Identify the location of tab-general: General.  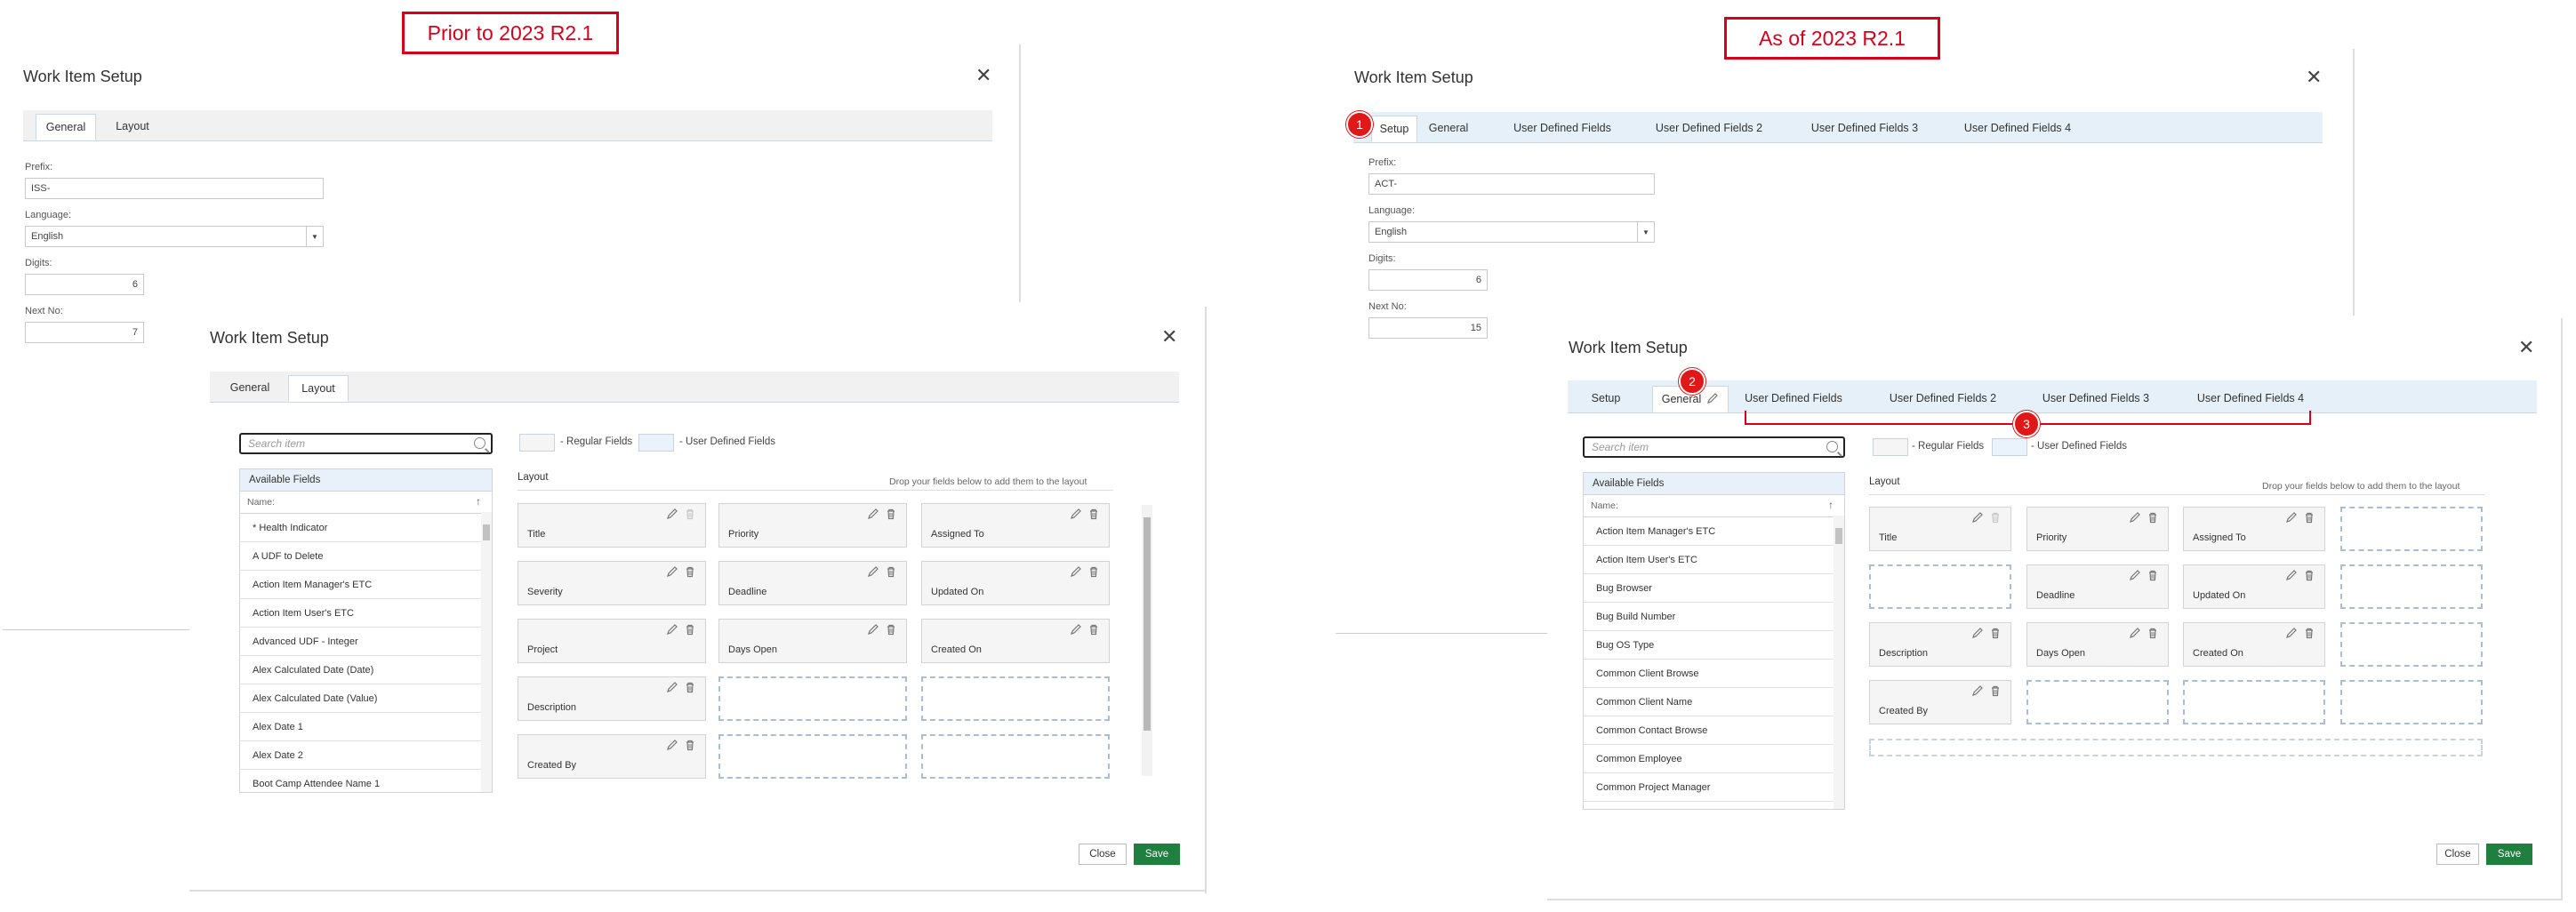
(1448, 128).